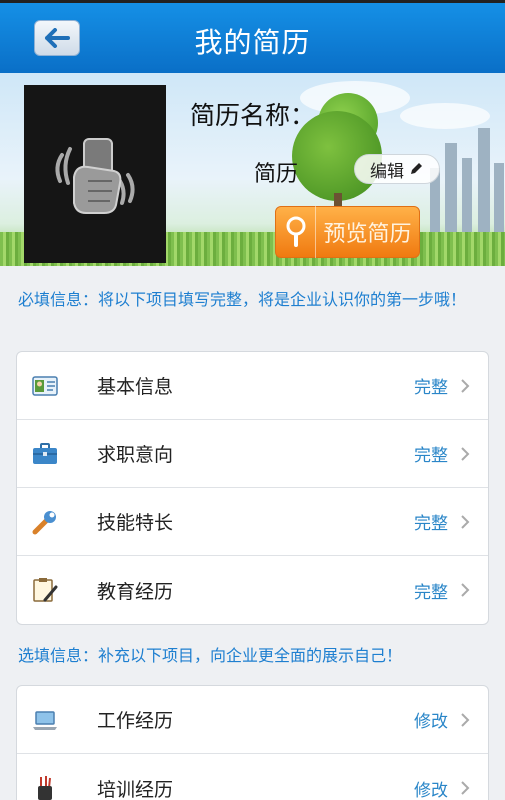 The width and height of the screenshot is (505, 800). I want to click on list-item-skills: 技能特长 完整, so click(252, 522).